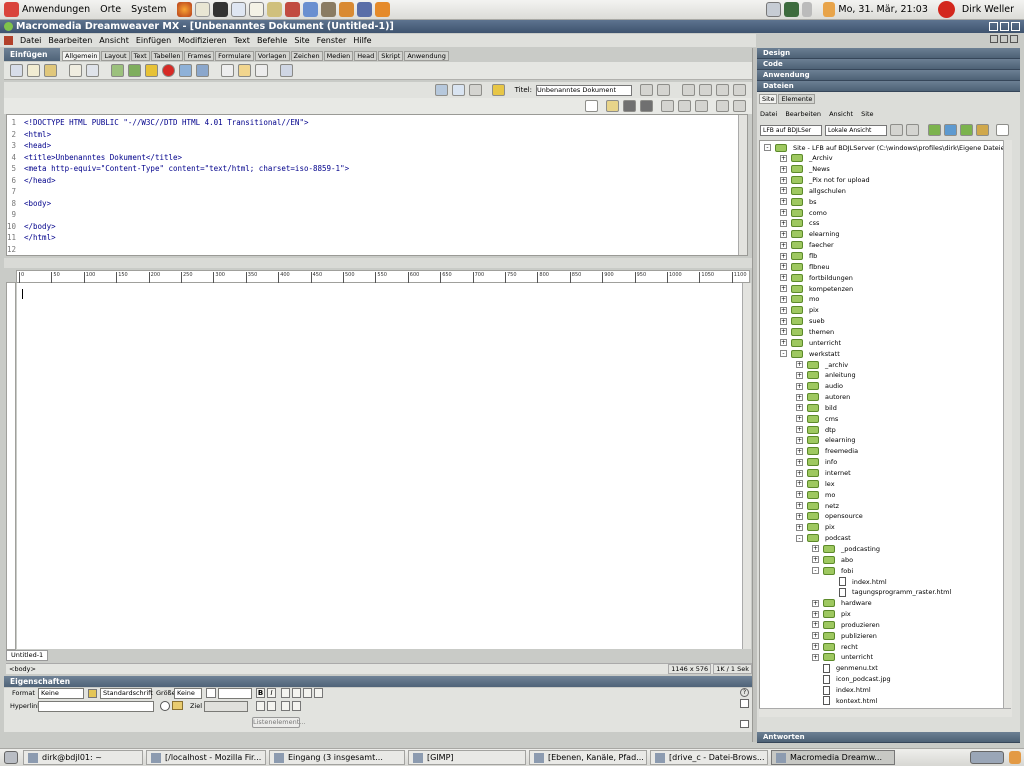  What do you see at coordinates (768, 114) in the screenshot?
I see `files-menu-datei: Datei` at bounding box center [768, 114].